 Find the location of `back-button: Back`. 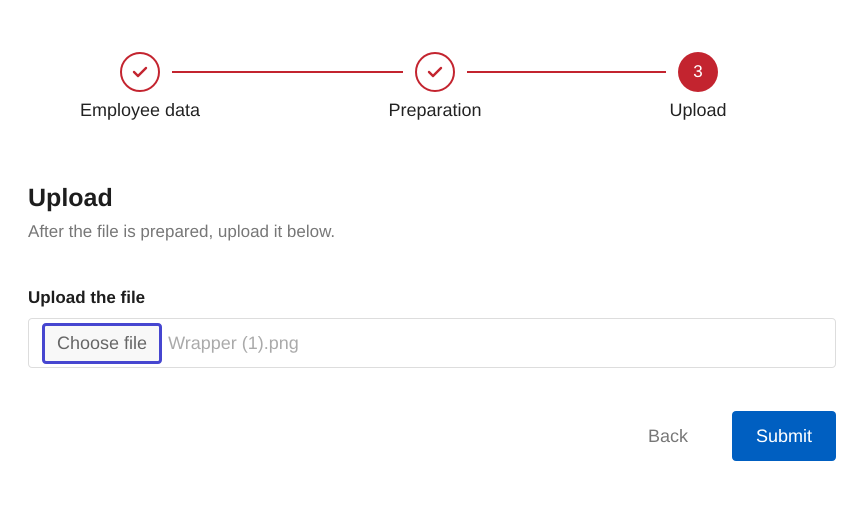

back-button: Back is located at coordinates (668, 436).